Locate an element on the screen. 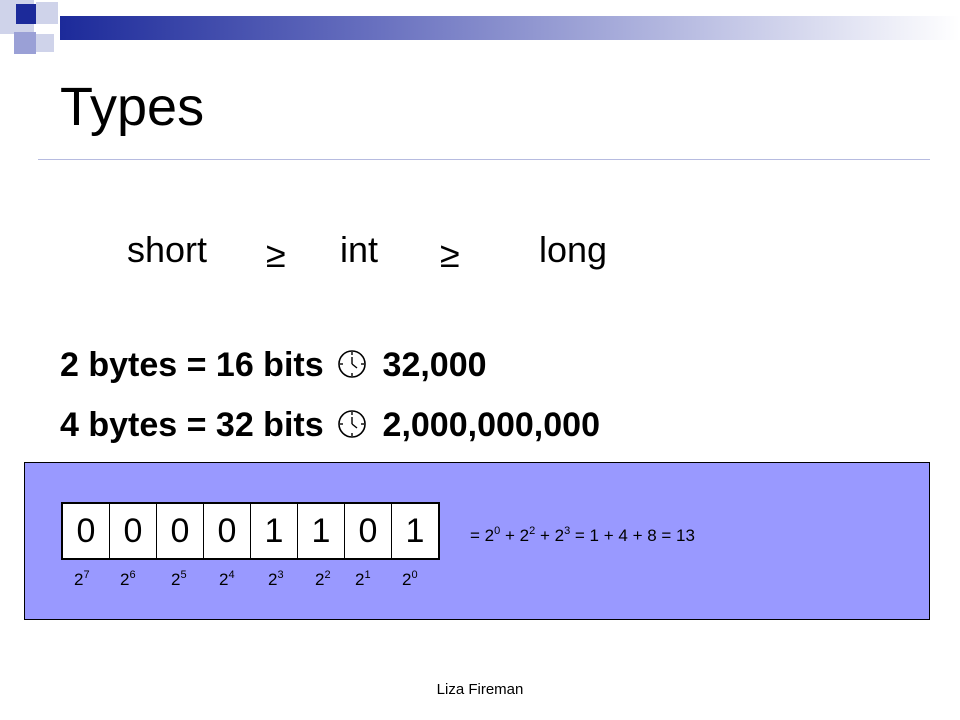  power-label: 25 is located at coordinates (179, 579).